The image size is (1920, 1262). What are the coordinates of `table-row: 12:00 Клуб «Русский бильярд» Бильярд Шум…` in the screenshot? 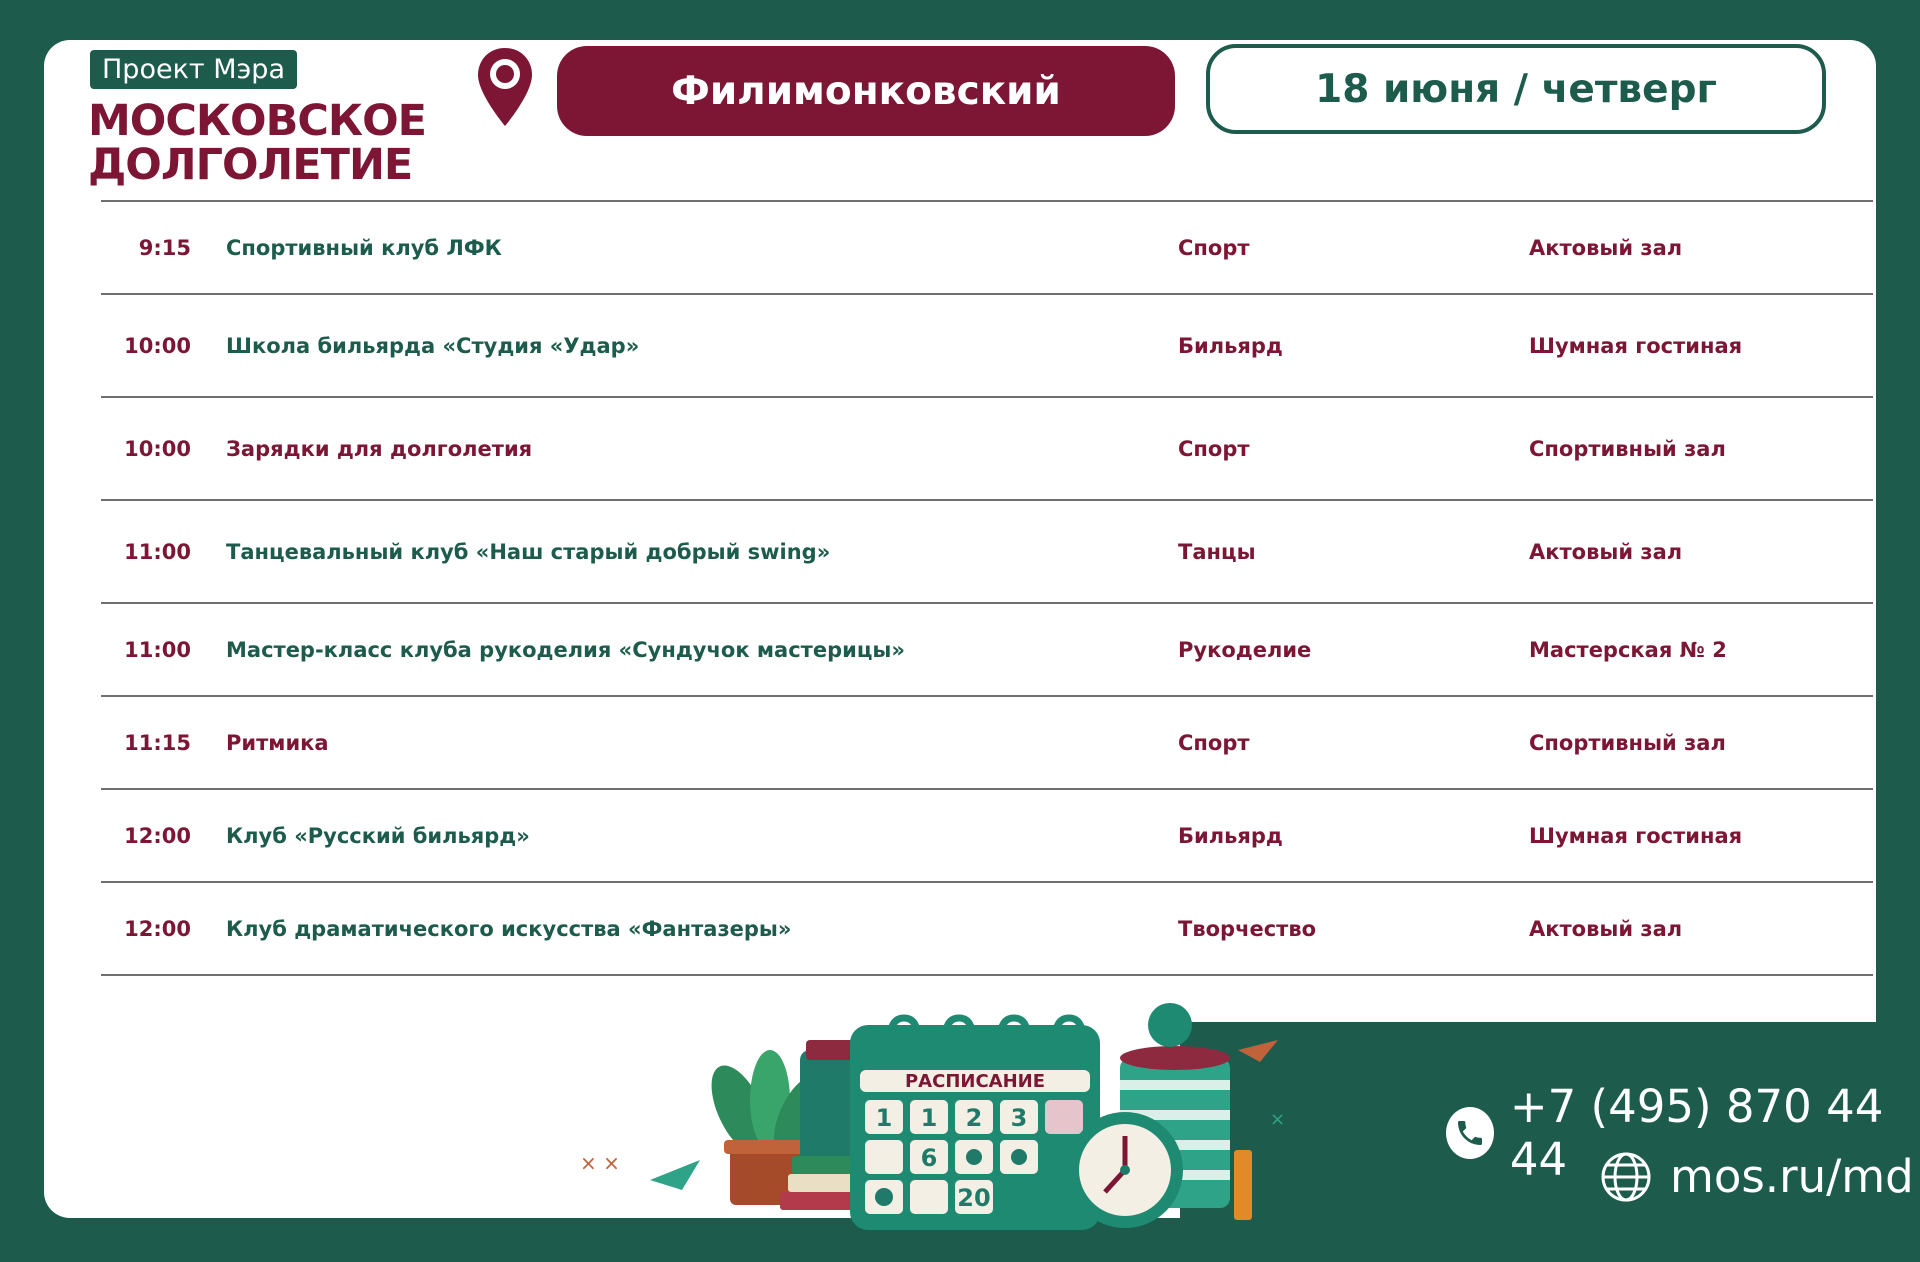 It's located at (987, 834).